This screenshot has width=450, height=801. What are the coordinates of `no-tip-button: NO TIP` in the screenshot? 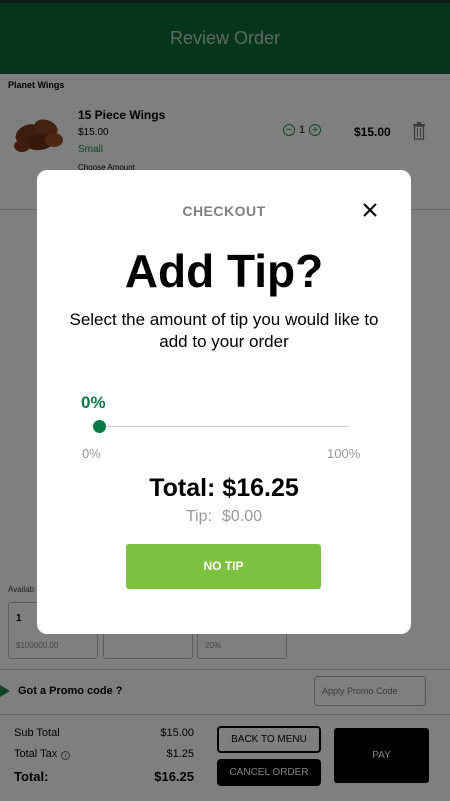 It's located at (223, 566).